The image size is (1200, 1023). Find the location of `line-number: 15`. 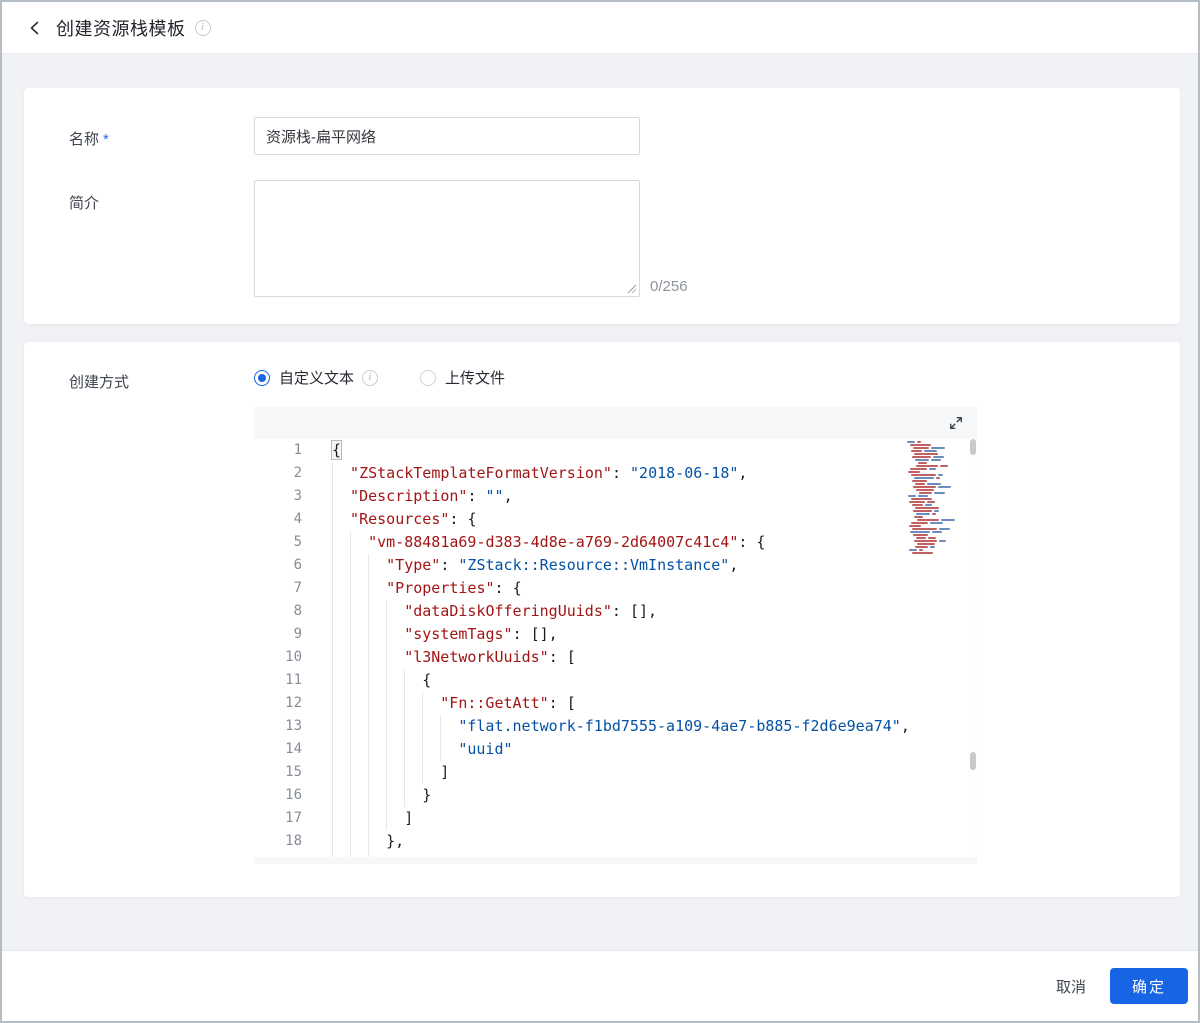

line-number: 15 is located at coordinates (293, 772).